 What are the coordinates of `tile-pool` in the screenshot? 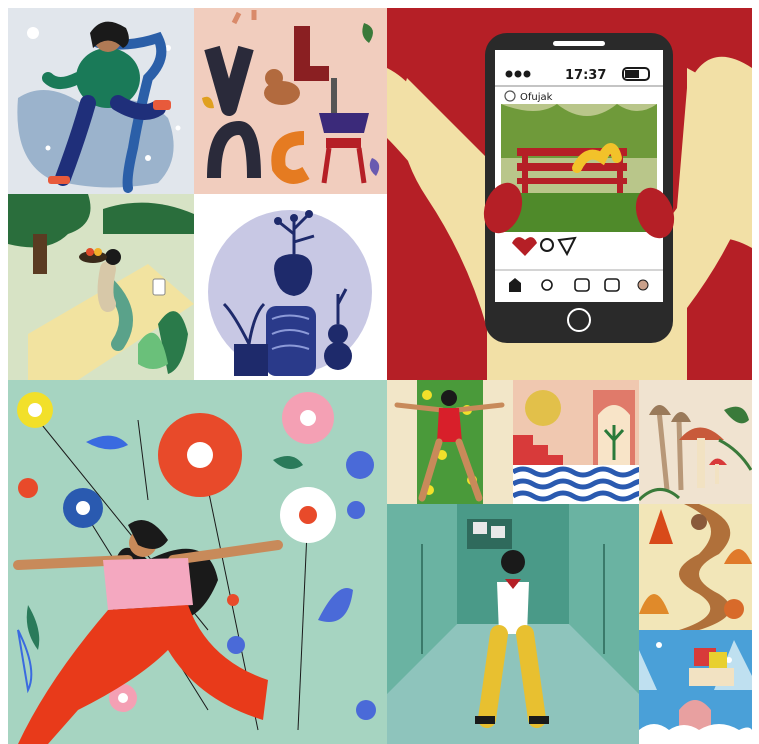 It's located at (576, 442).